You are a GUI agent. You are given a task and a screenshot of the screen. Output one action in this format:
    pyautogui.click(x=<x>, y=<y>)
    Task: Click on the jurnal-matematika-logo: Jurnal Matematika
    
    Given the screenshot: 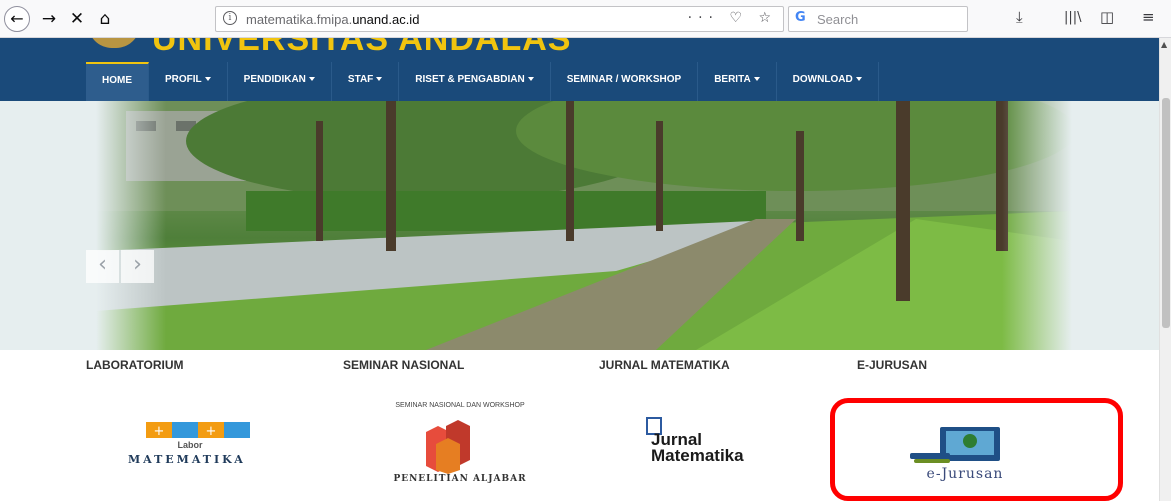 What is the action you would take?
    pyautogui.click(x=715, y=442)
    